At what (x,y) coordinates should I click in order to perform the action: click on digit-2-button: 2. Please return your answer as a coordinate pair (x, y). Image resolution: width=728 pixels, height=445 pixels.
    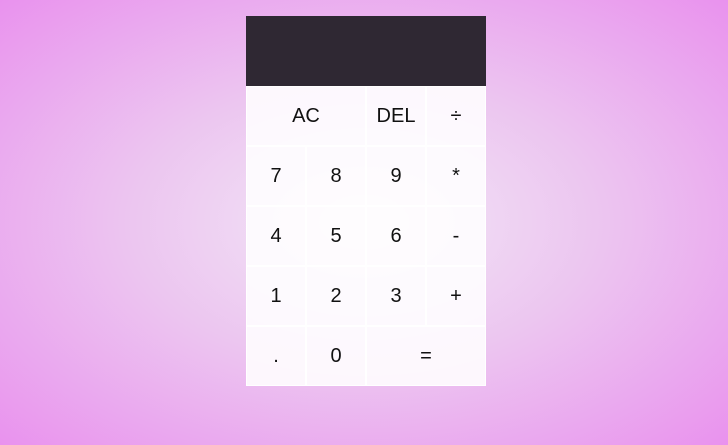
    Looking at the image, I should click on (336, 296).